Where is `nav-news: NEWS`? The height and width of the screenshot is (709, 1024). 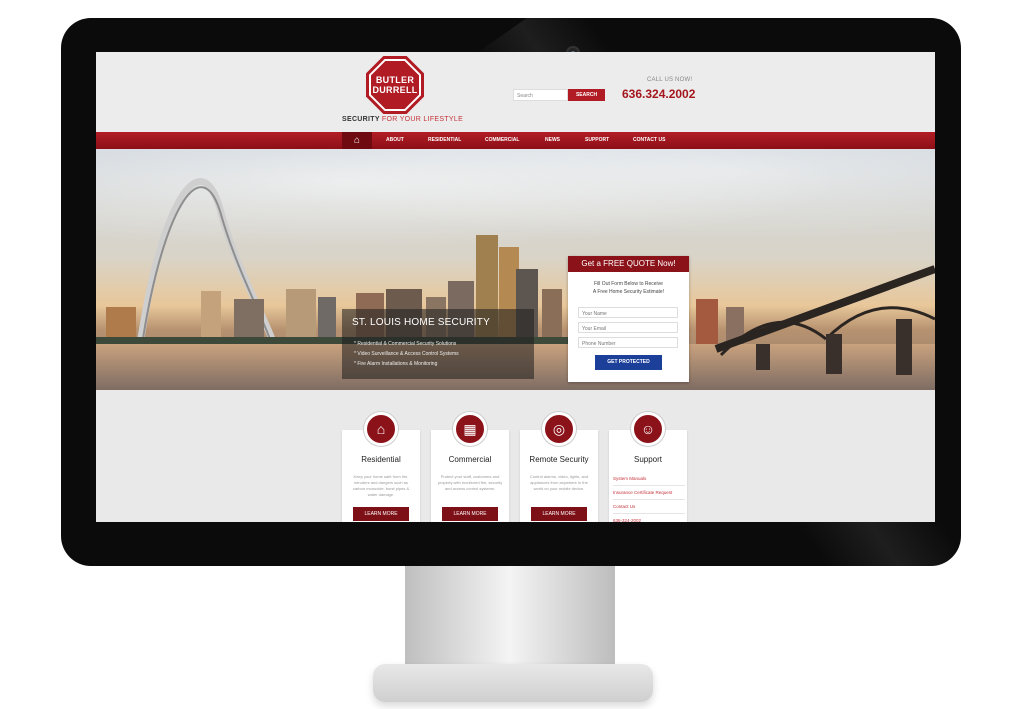
nav-news: NEWS is located at coordinates (552, 140).